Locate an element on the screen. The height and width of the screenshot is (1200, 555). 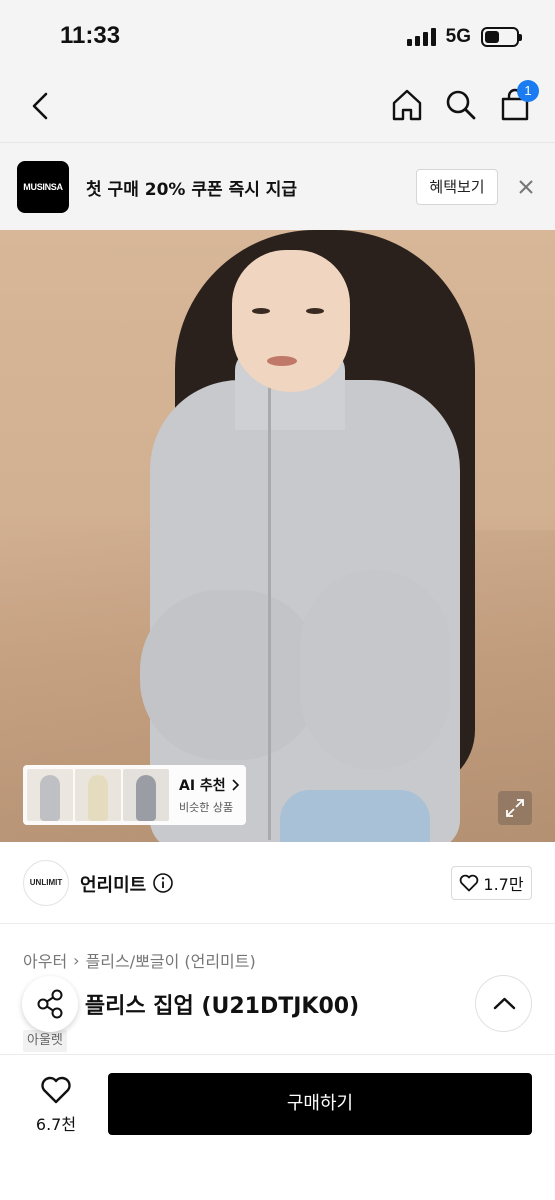
breadcrumb: 아우터 › 플리스/뽀글이 (언리미트) is located at coordinates (139, 960).